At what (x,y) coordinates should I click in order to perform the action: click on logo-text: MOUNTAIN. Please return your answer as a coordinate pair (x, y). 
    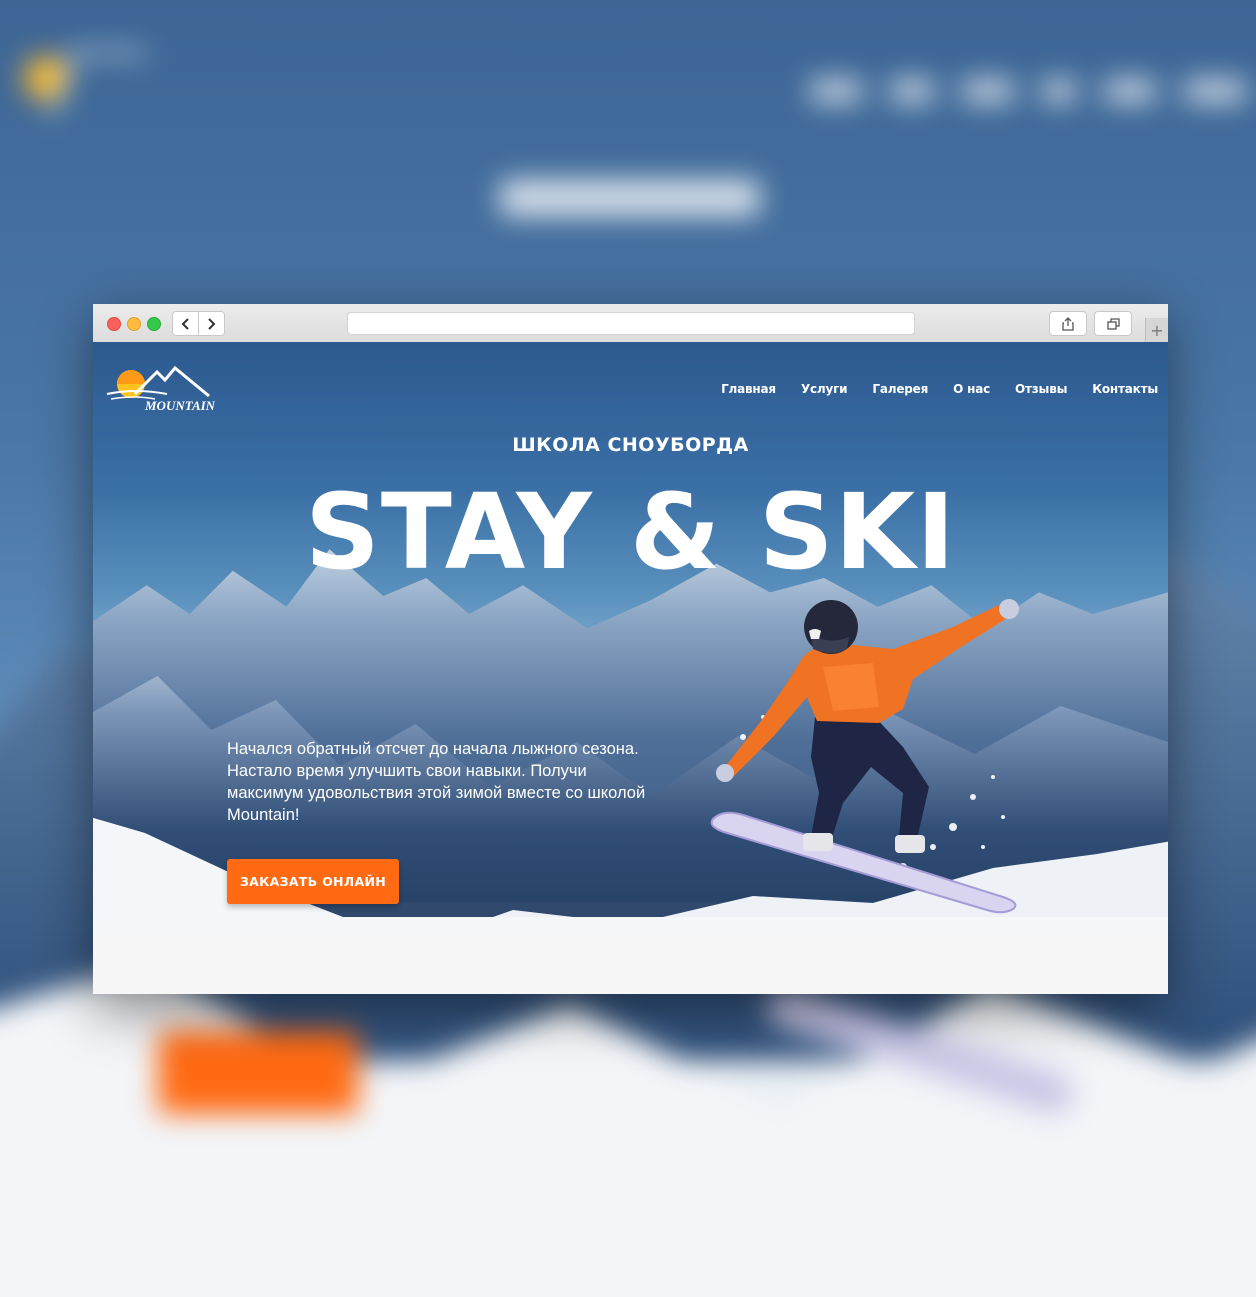
    Looking at the image, I should click on (179, 405).